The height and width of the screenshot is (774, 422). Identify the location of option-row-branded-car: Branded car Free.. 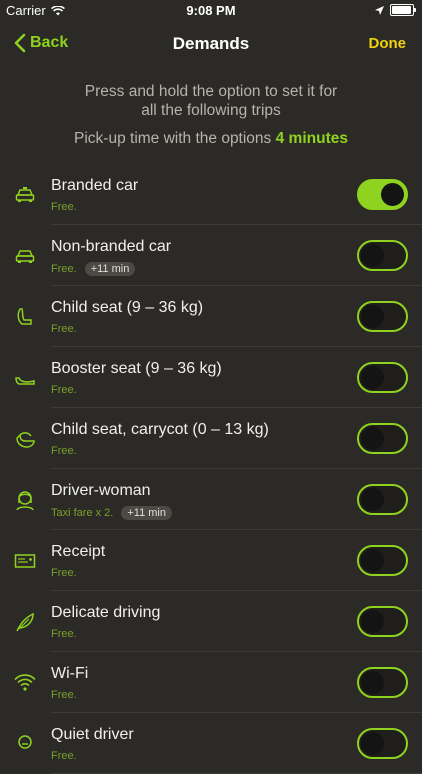
(211, 194).